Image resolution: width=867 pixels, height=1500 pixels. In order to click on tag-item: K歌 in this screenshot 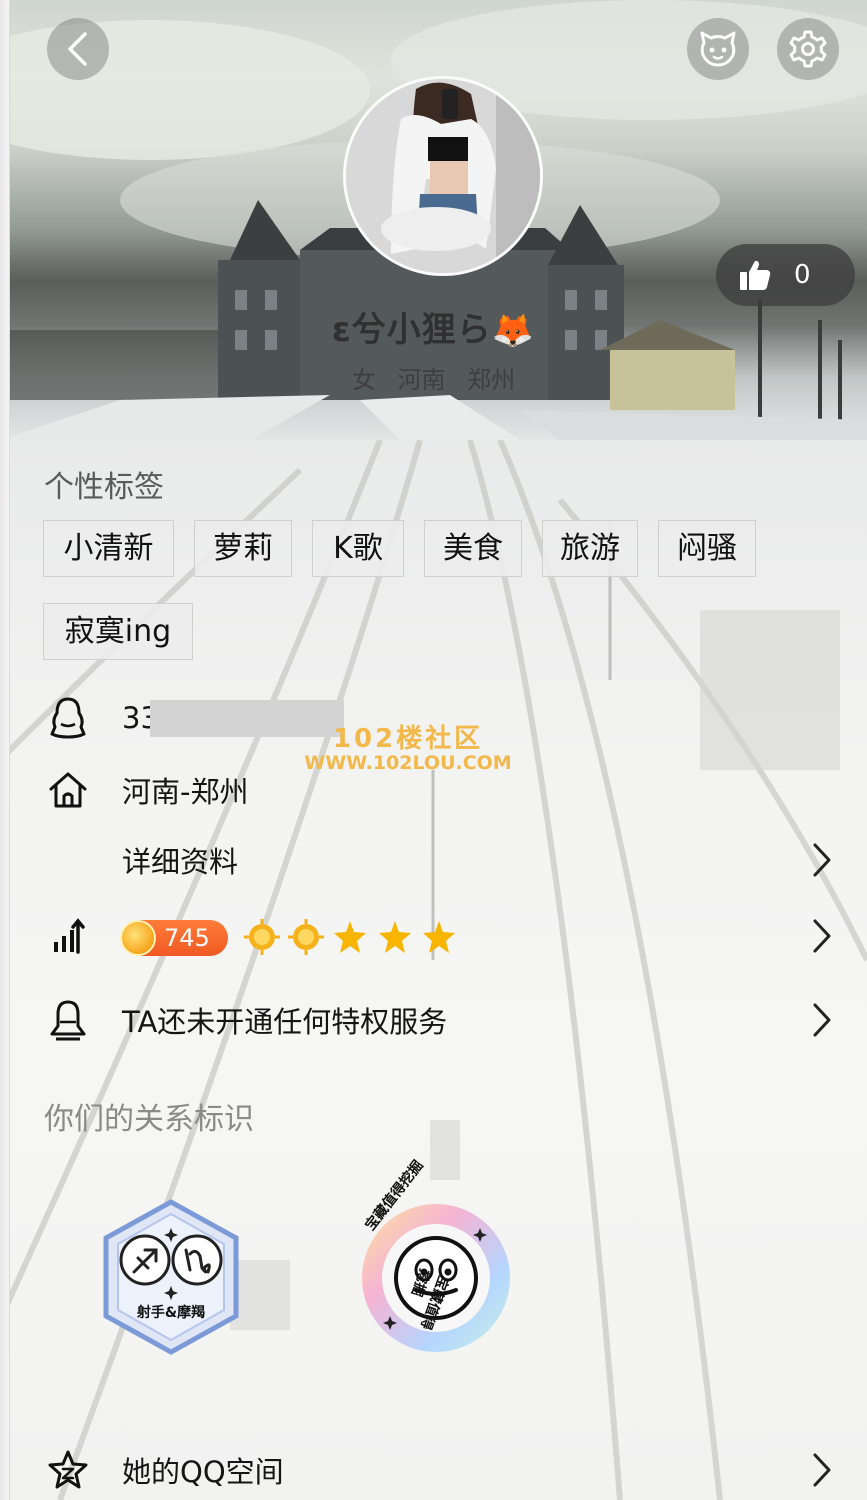, I will do `click(358, 548)`.